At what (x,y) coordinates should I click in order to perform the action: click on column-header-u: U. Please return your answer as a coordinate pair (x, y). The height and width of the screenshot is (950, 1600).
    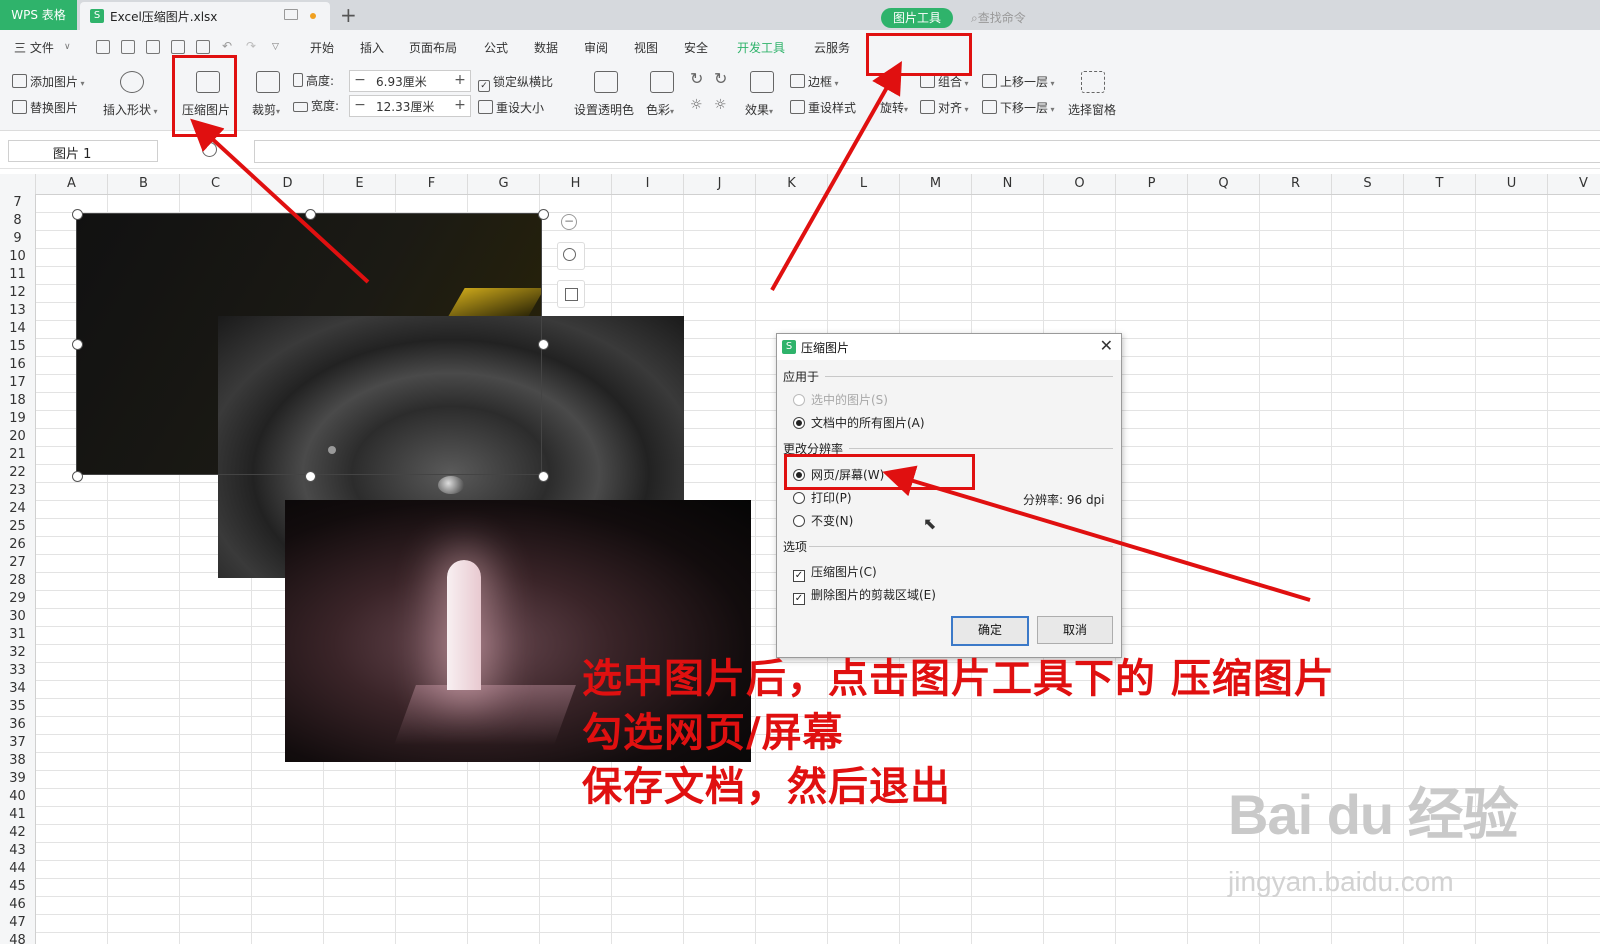
    Looking at the image, I should click on (1512, 184).